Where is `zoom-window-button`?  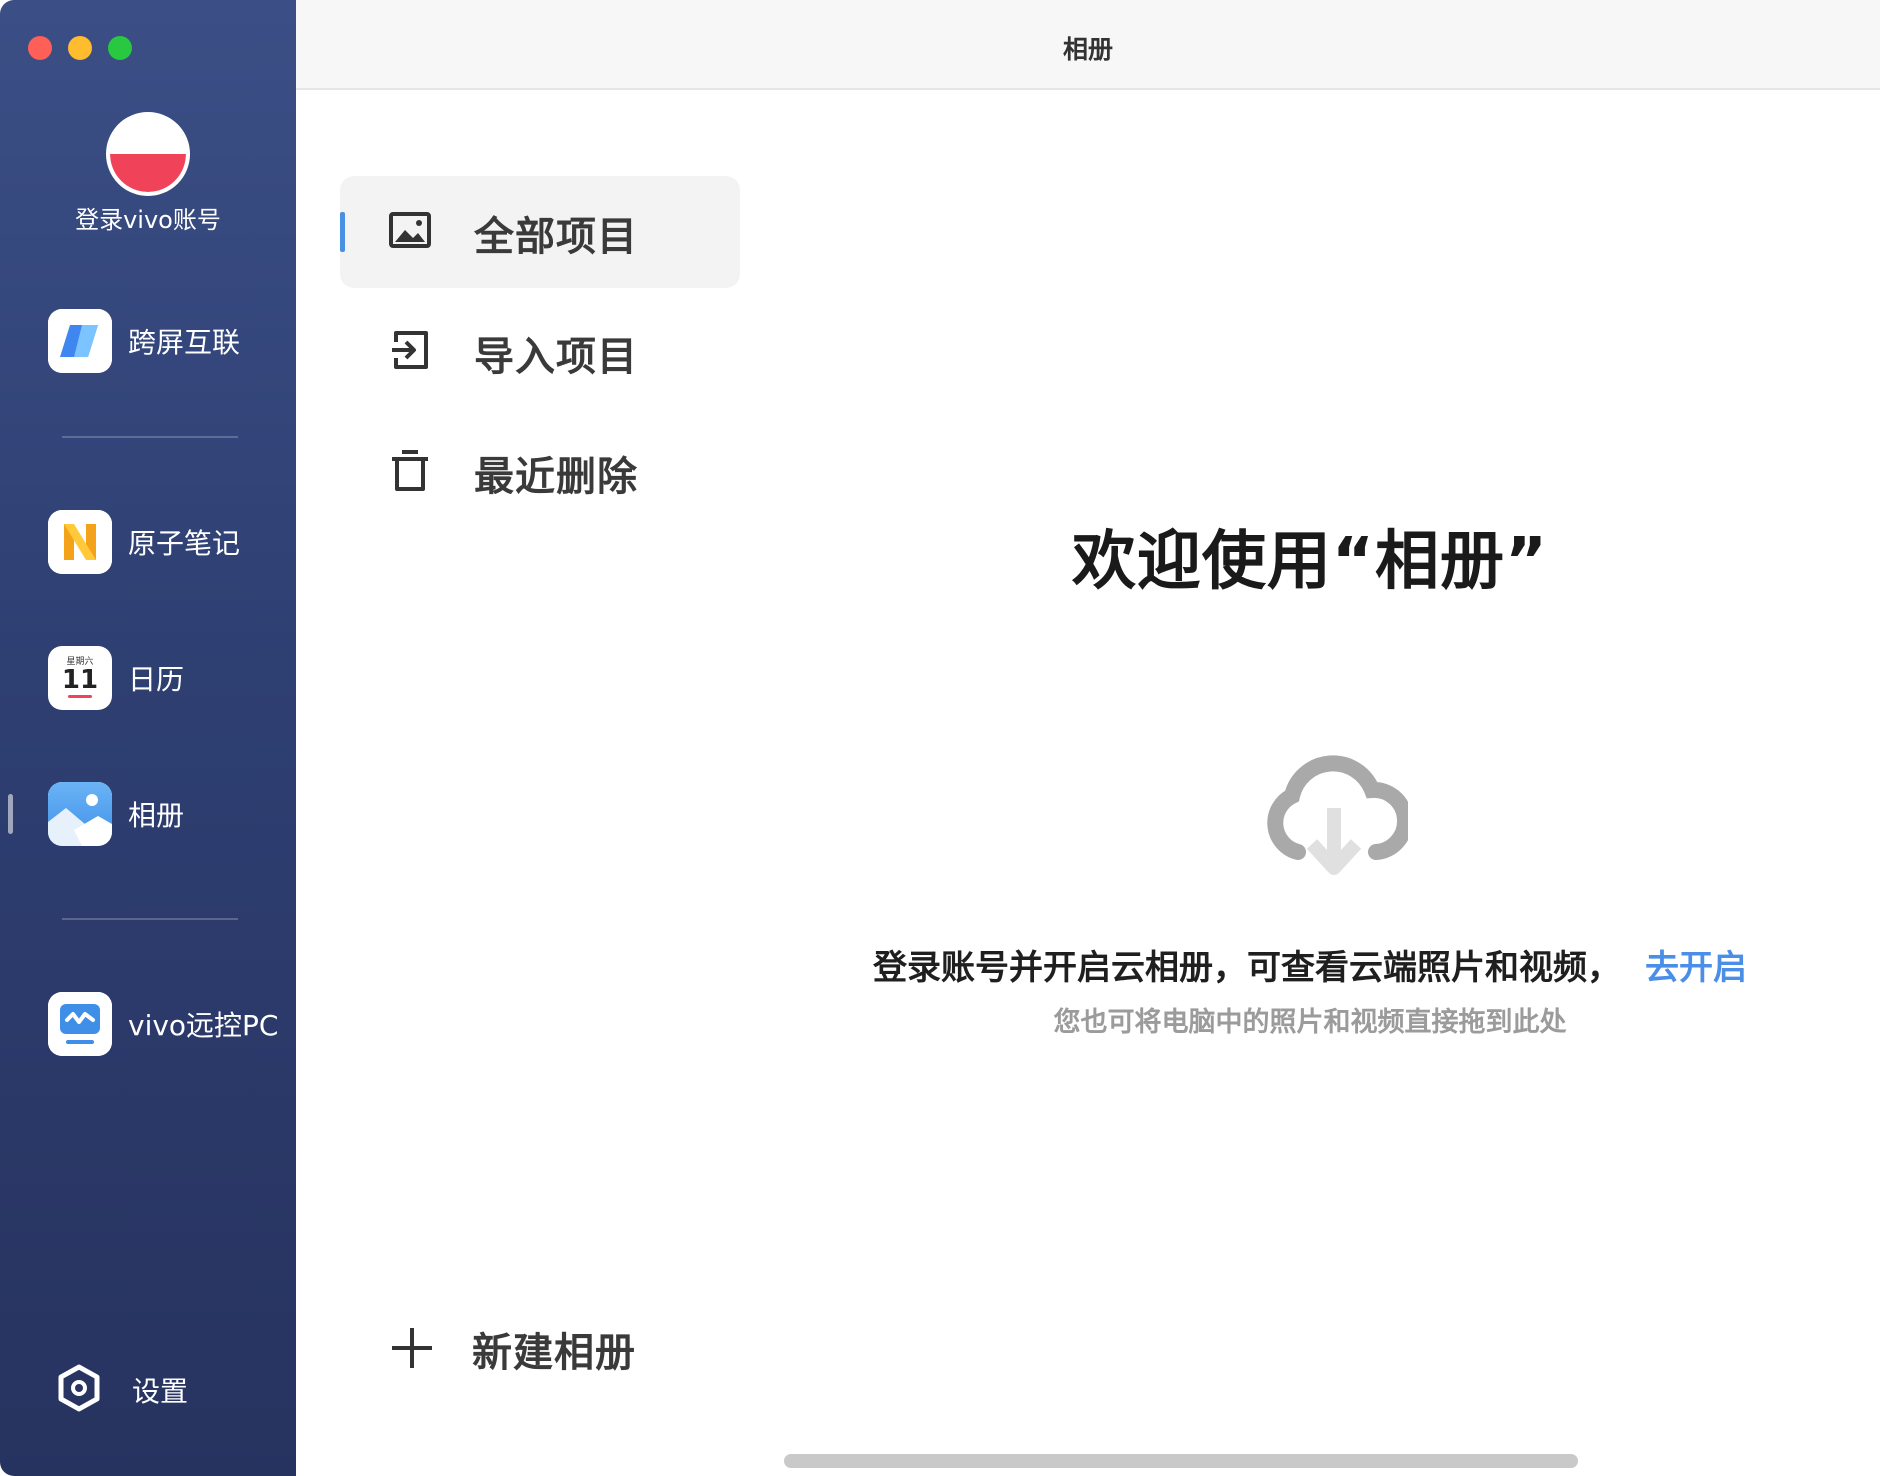
zoom-window-button is located at coordinates (120, 48).